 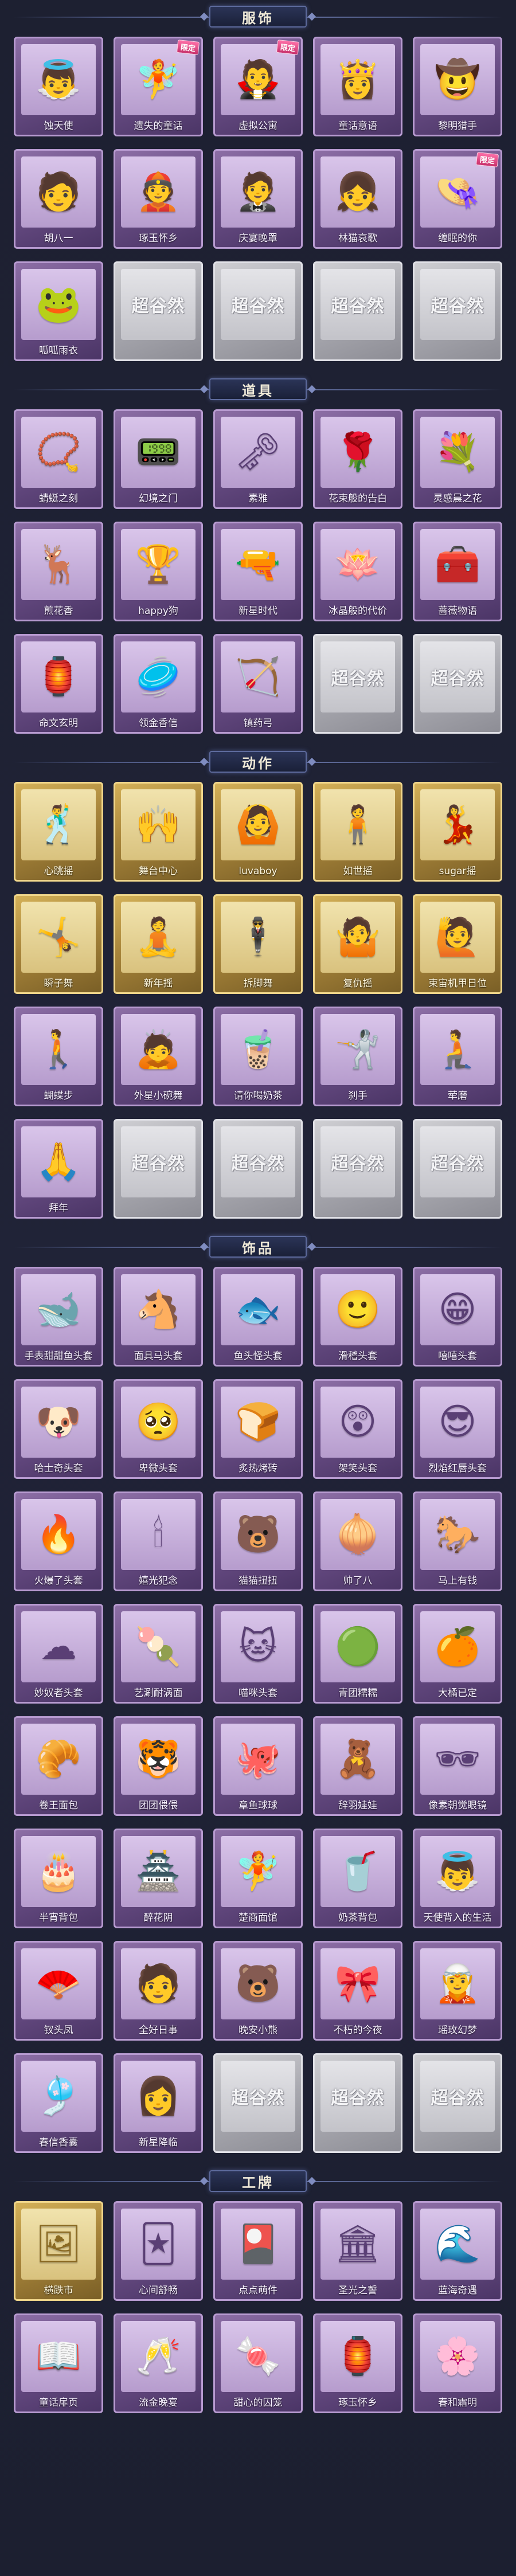 What do you see at coordinates (357, 1541) in the screenshot?
I see `item-card: 🧅 帅了八` at bounding box center [357, 1541].